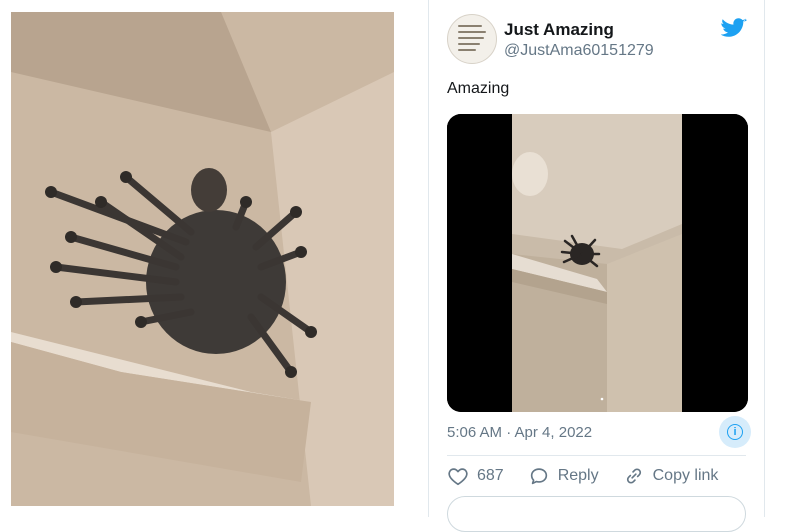 The image size is (800, 532). Describe the element at coordinates (596, 514) in the screenshot. I see `read-replies-button` at that location.